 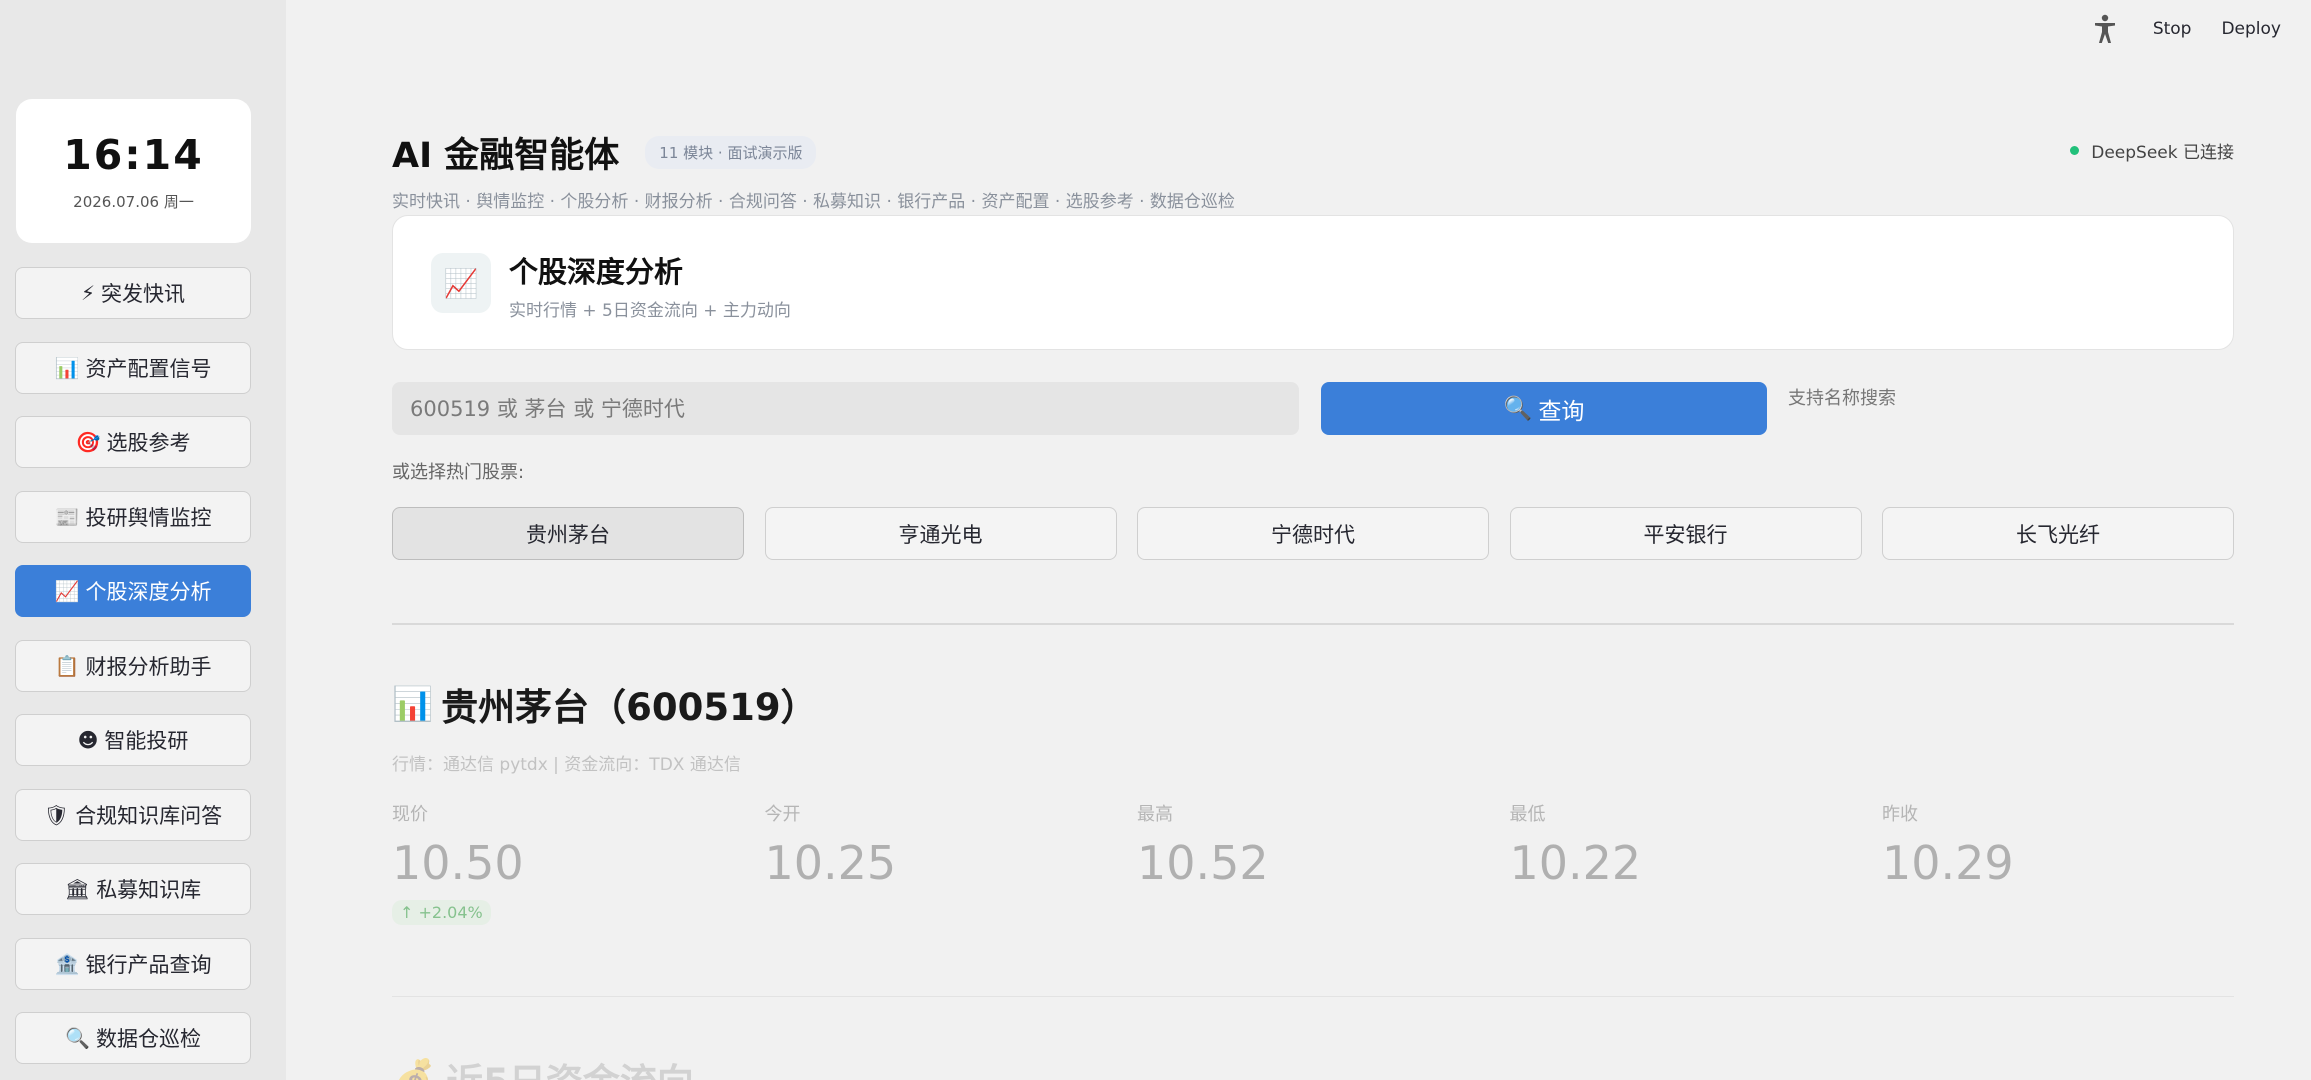 I want to click on hot-stock-button: 宁德时代, so click(x=1313, y=533).